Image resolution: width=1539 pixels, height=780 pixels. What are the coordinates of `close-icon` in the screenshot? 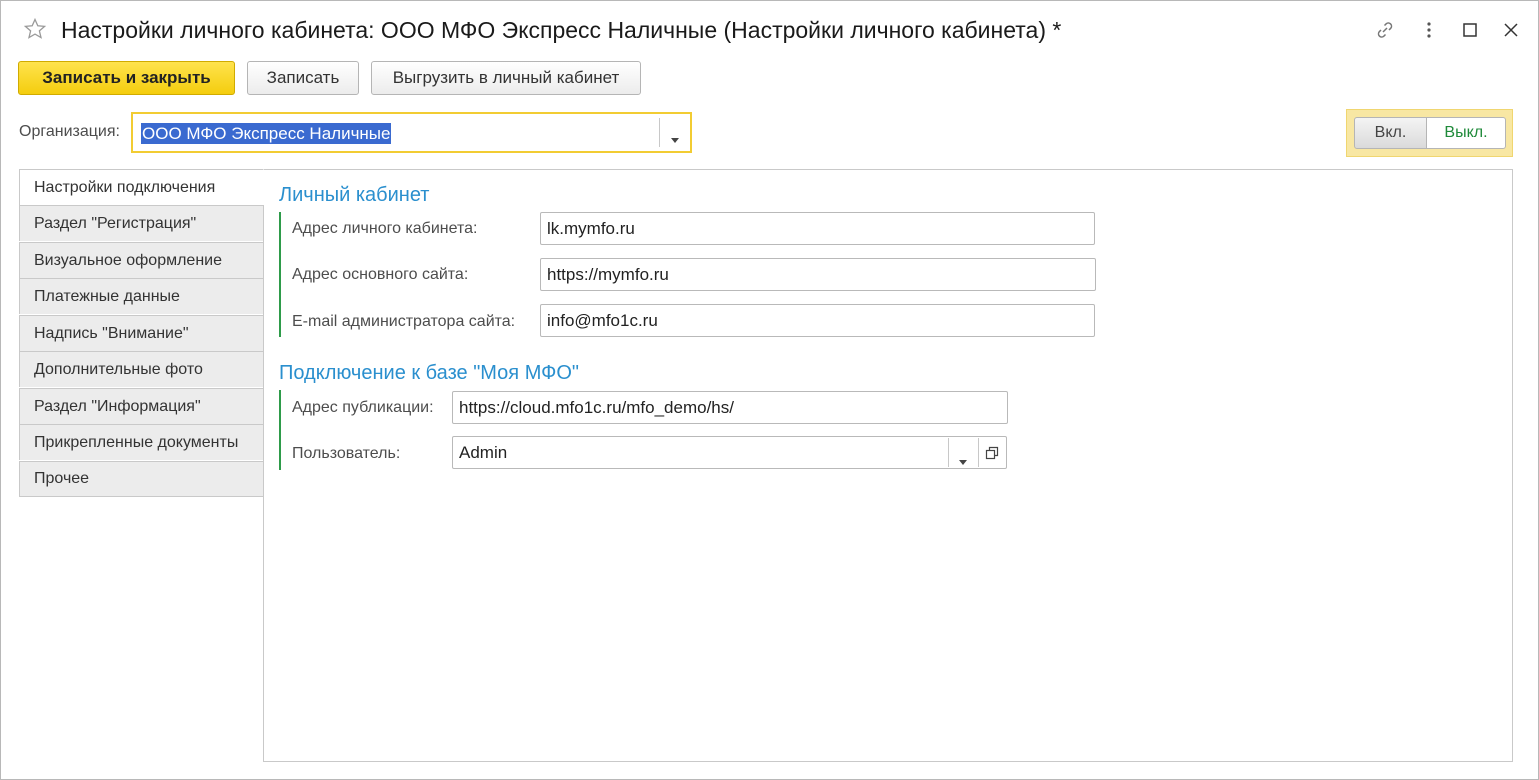 It's located at (1511, 30).